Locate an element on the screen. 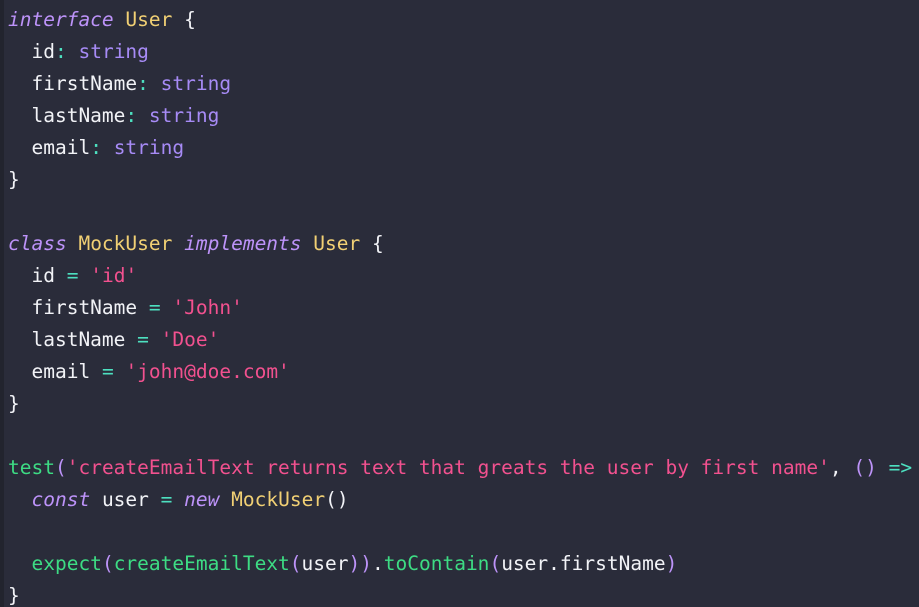  code-line: email = 'john@doe.com' is located at coordinates (459, 372).